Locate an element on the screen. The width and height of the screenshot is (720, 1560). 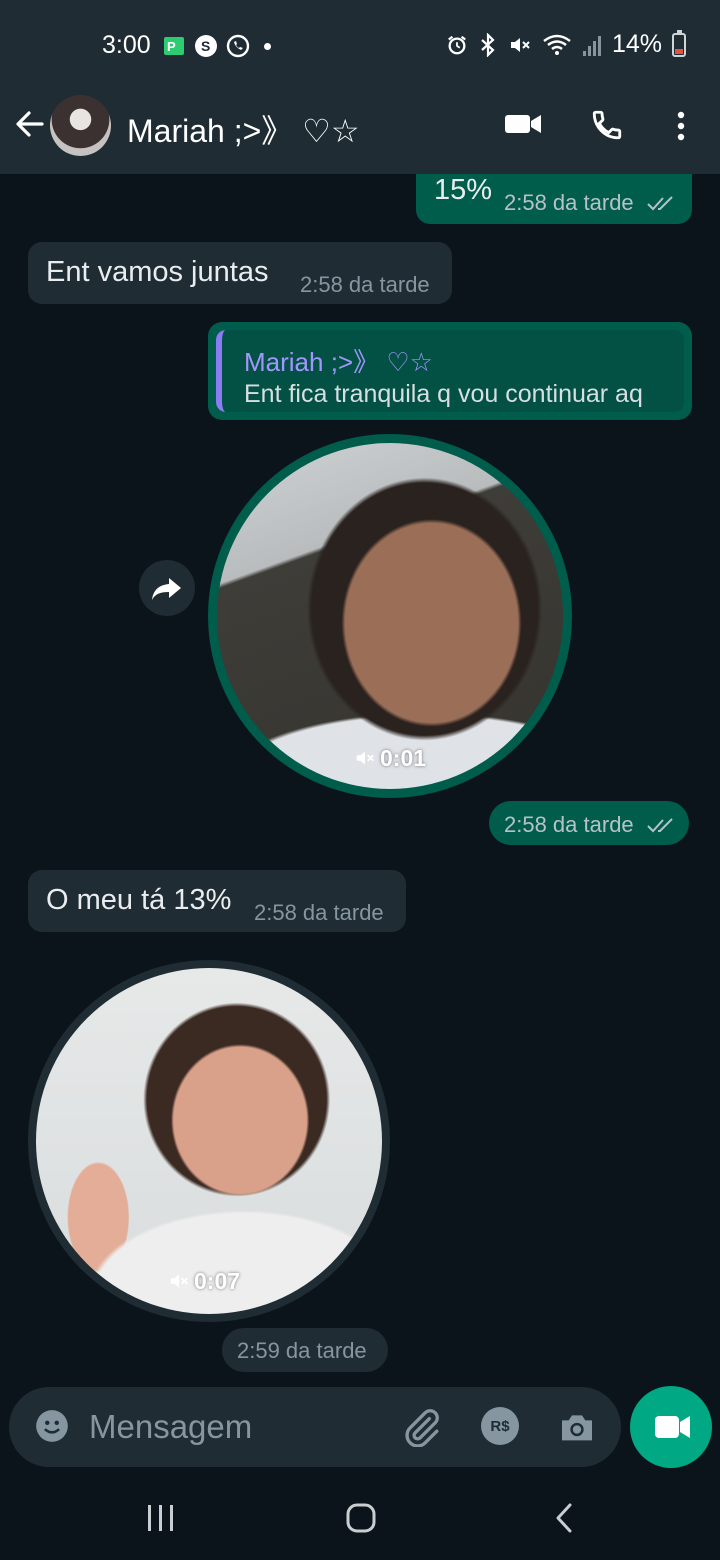
emoji-icon is located at coordinates (52, 1426).